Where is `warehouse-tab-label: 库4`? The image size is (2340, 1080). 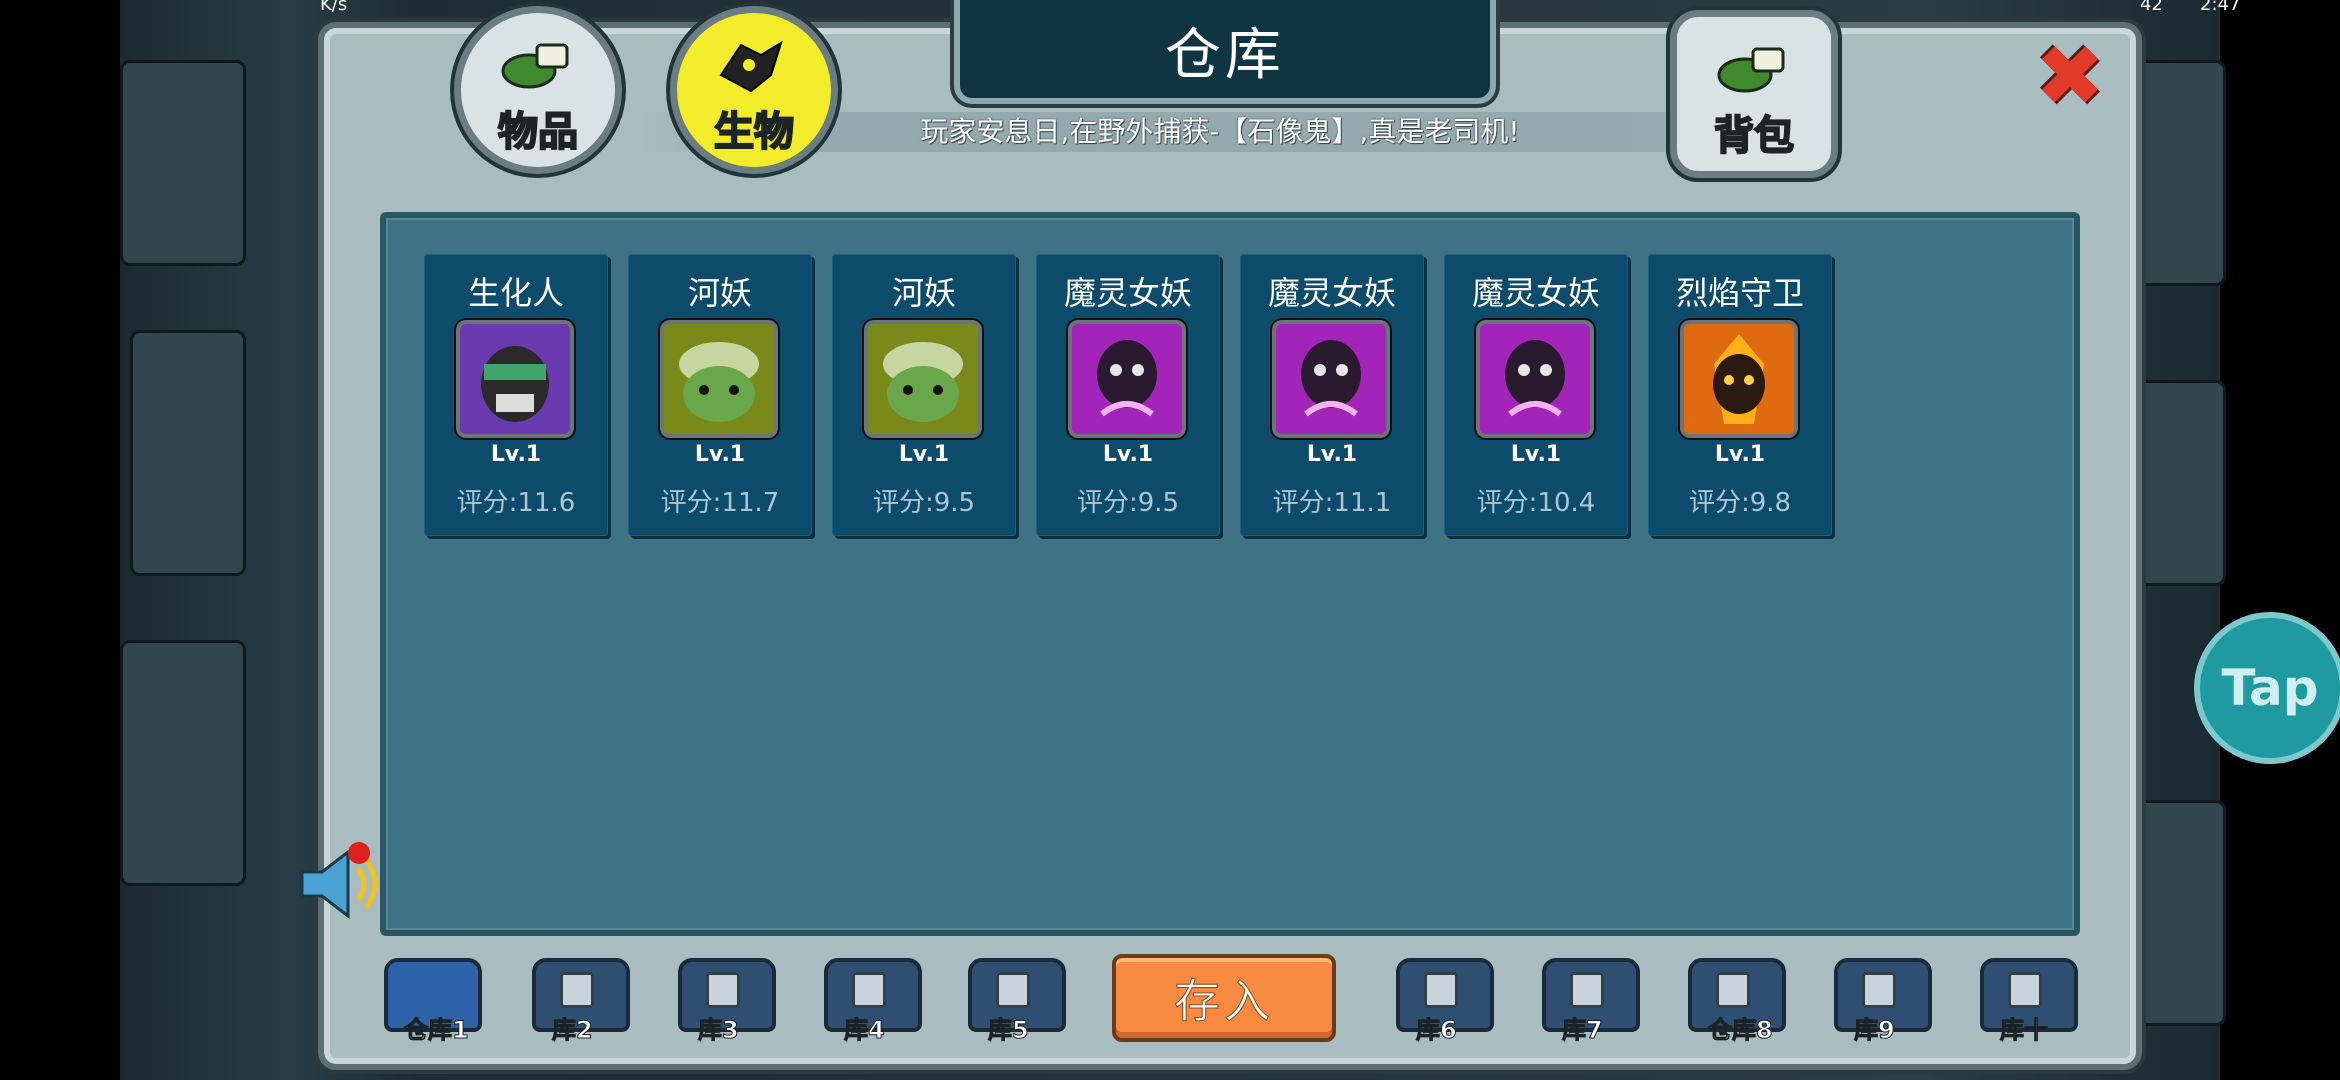 warehouse-tab-label: 库4 is located at coordinates (865, 1030).